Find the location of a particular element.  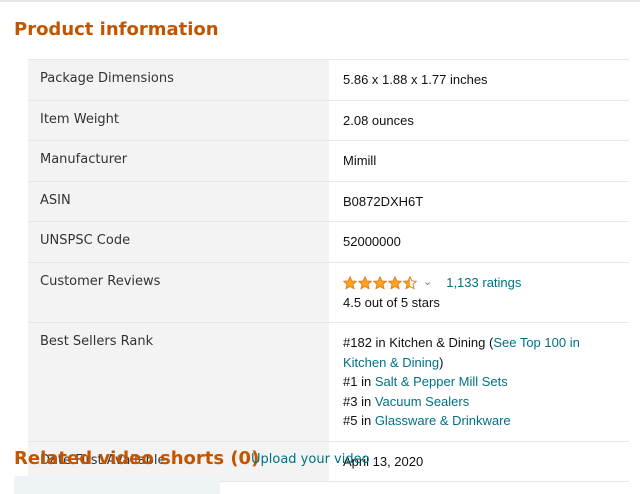

row-label: Package Dimensions is located at coordinates (178, 80).